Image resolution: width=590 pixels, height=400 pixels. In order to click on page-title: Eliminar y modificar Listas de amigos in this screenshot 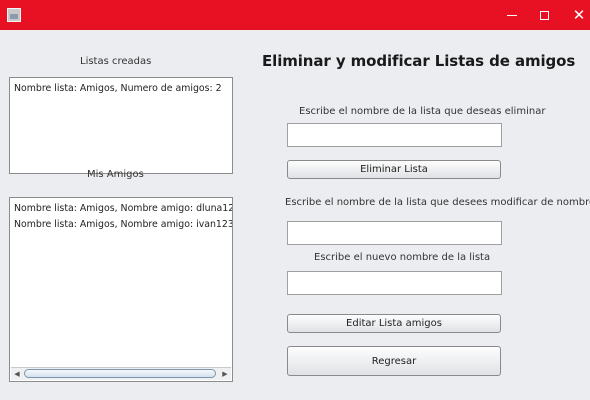, I will do `click(419, 61)`.